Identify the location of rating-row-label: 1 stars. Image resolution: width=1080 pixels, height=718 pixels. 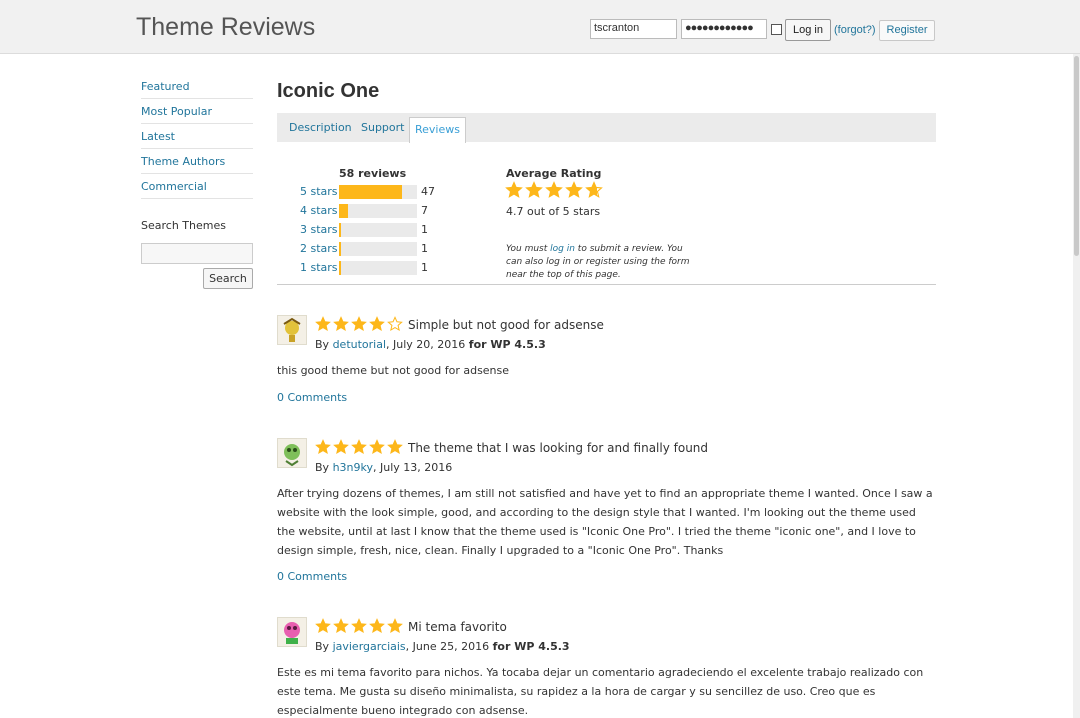
(319, 267).